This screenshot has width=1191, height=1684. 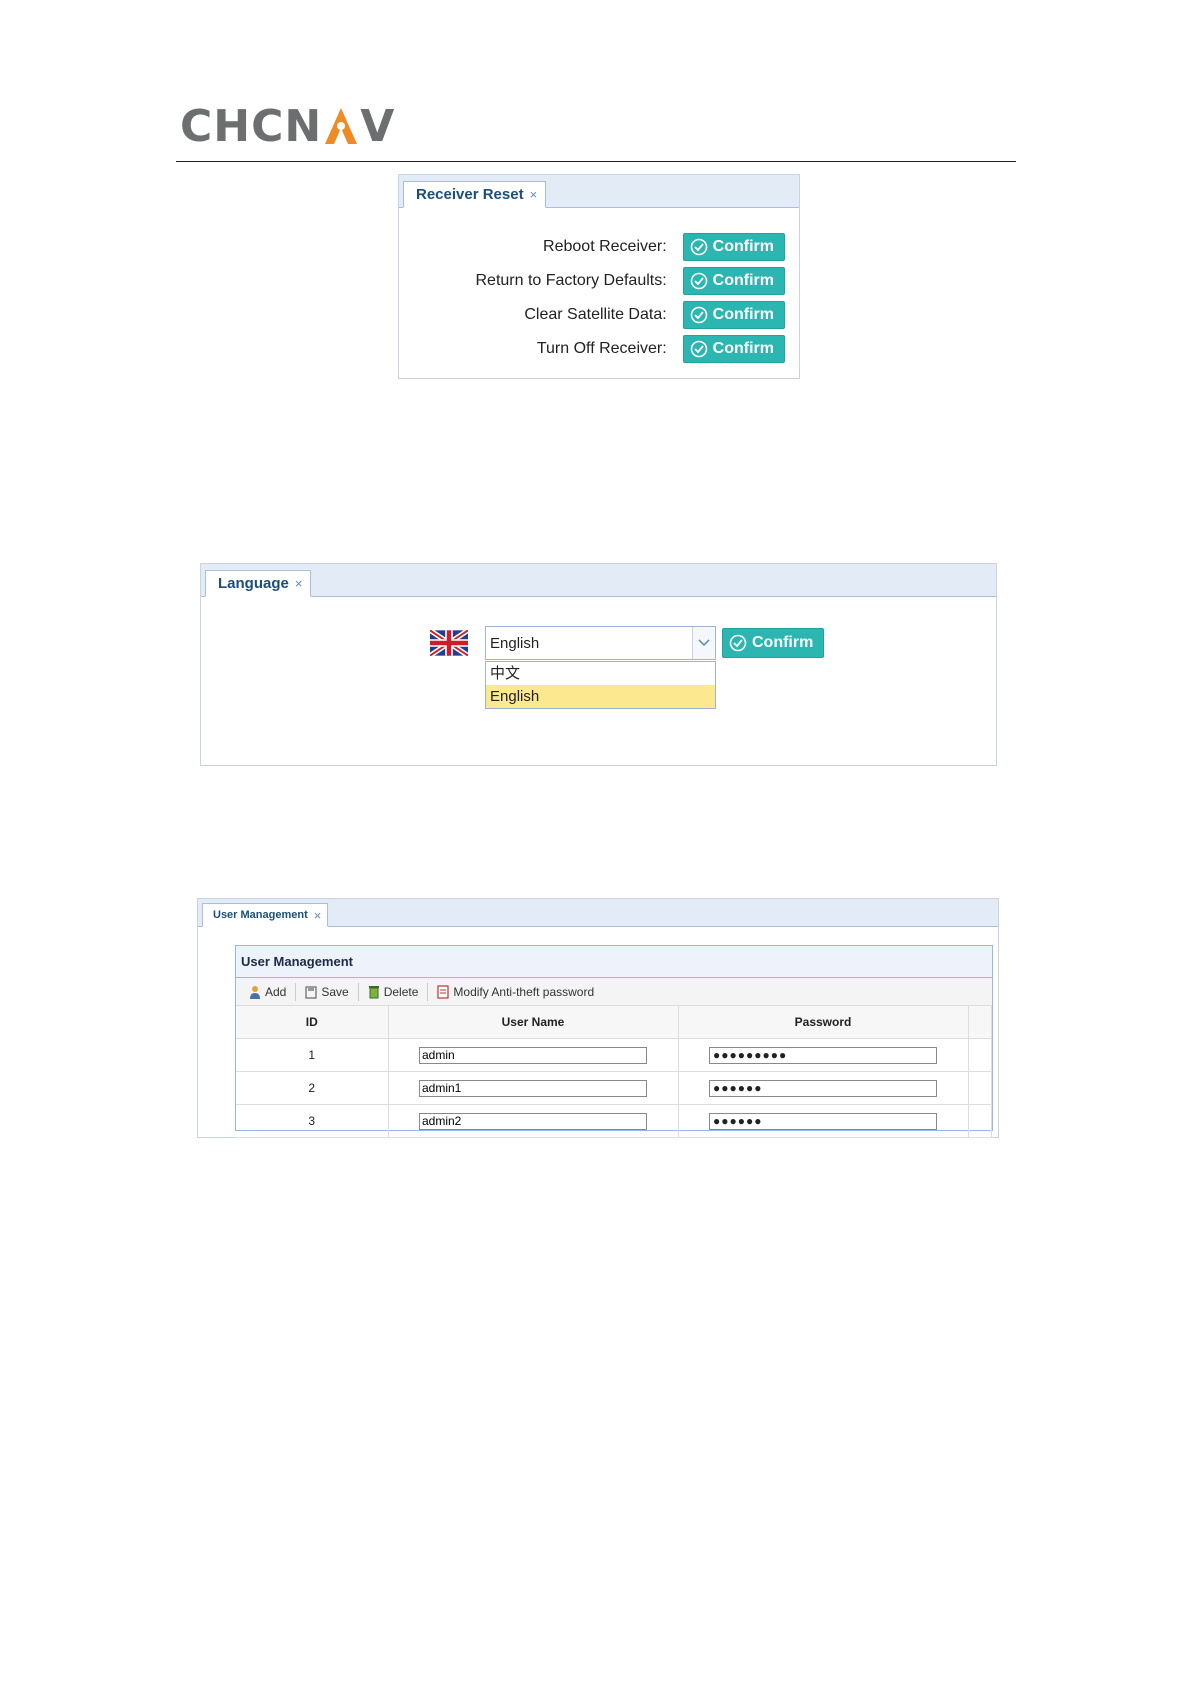 I want to click on turn-off-label: Turn Off Receiver:, so click(x=601, y=348).